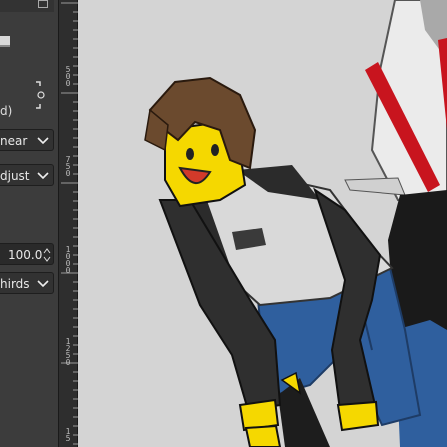  What do you see at coordinates (15, 284) in the screenshot?
I see `guides-value: hirds` at bounding box center [15, 284].